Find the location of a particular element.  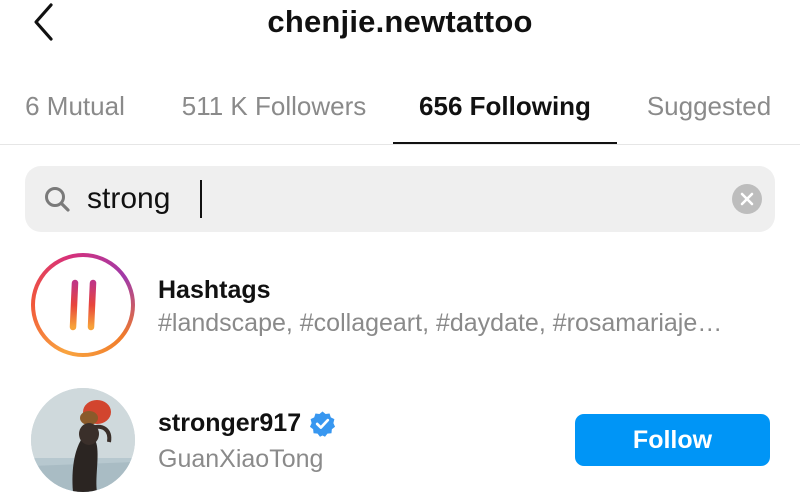

hashtags-title: Hashtags is located at coordinates (214, 290).